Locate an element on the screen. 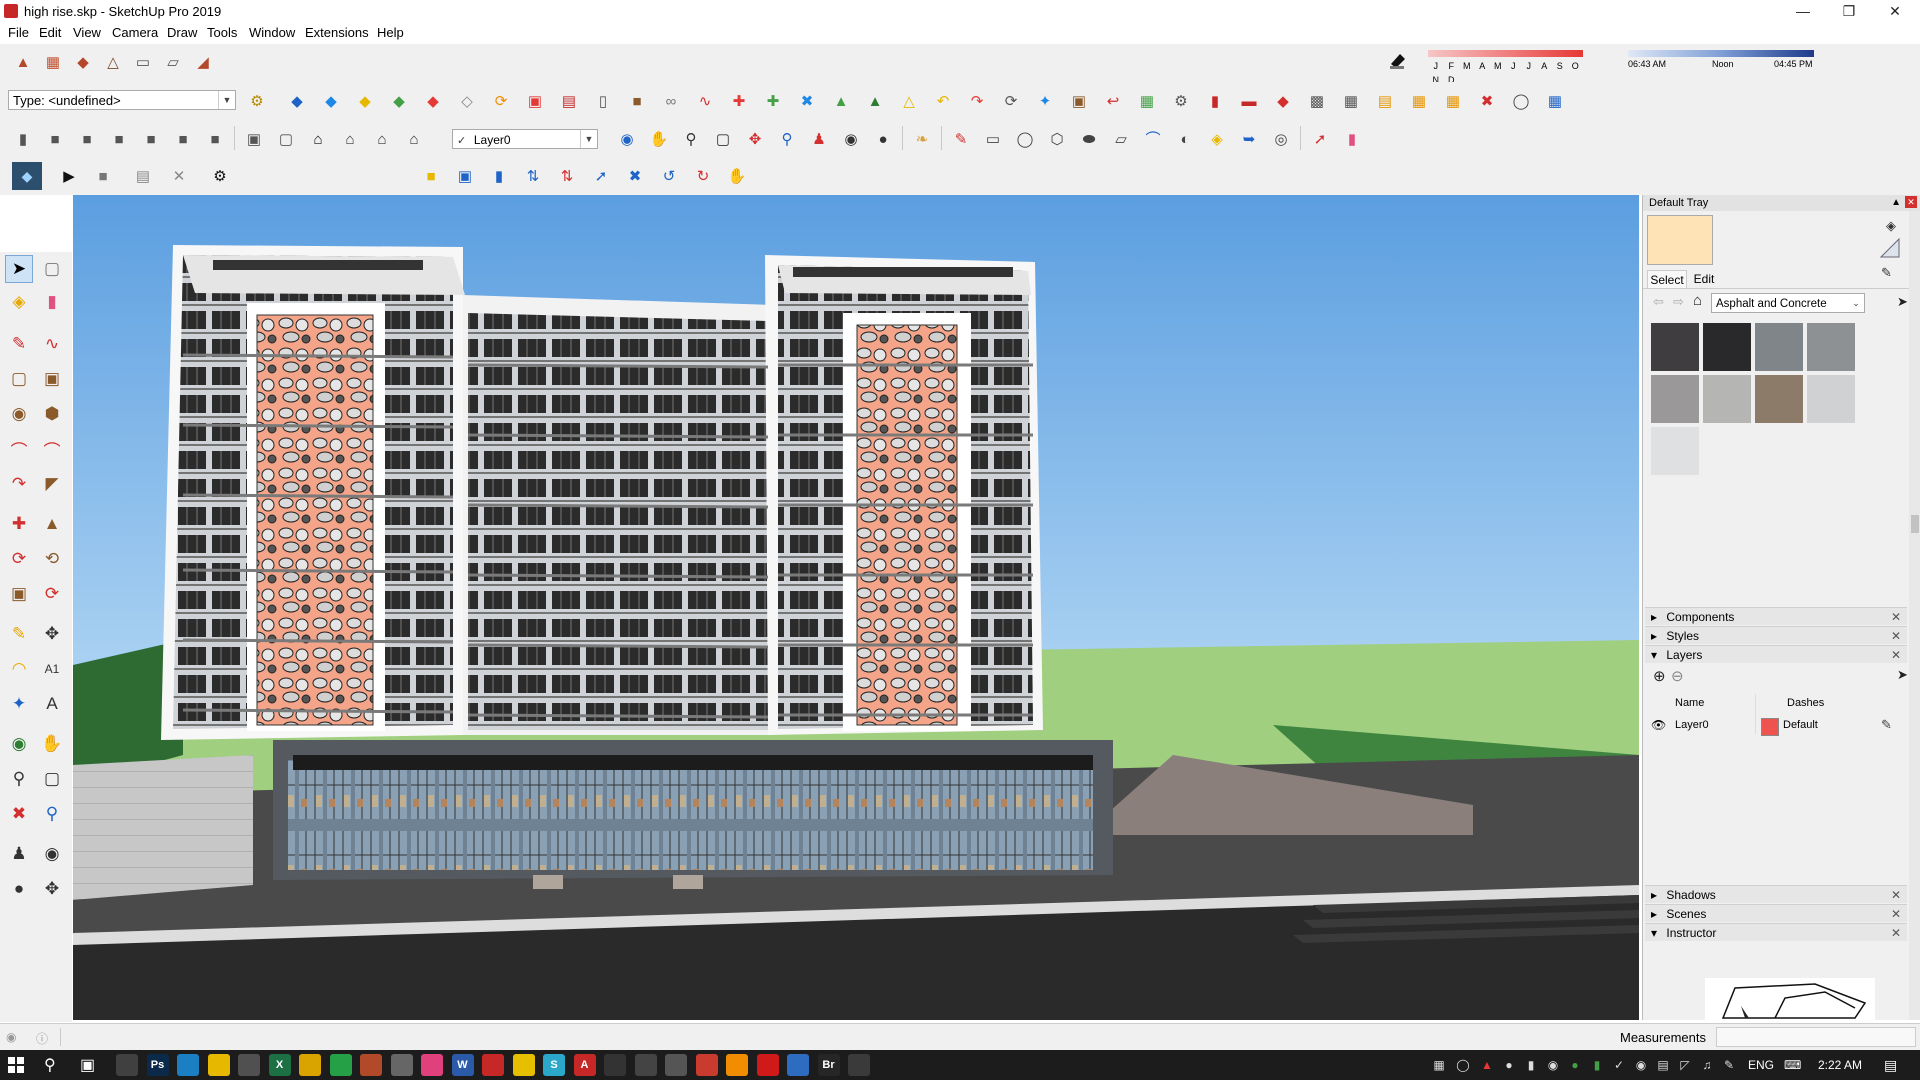  minimize-icon: — is located at coordinates (1803, 11).